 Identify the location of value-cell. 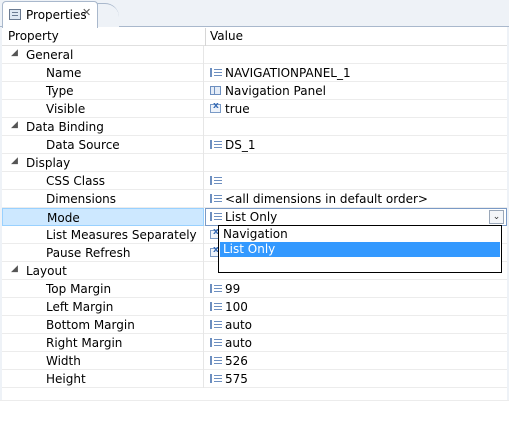
(356, 181).